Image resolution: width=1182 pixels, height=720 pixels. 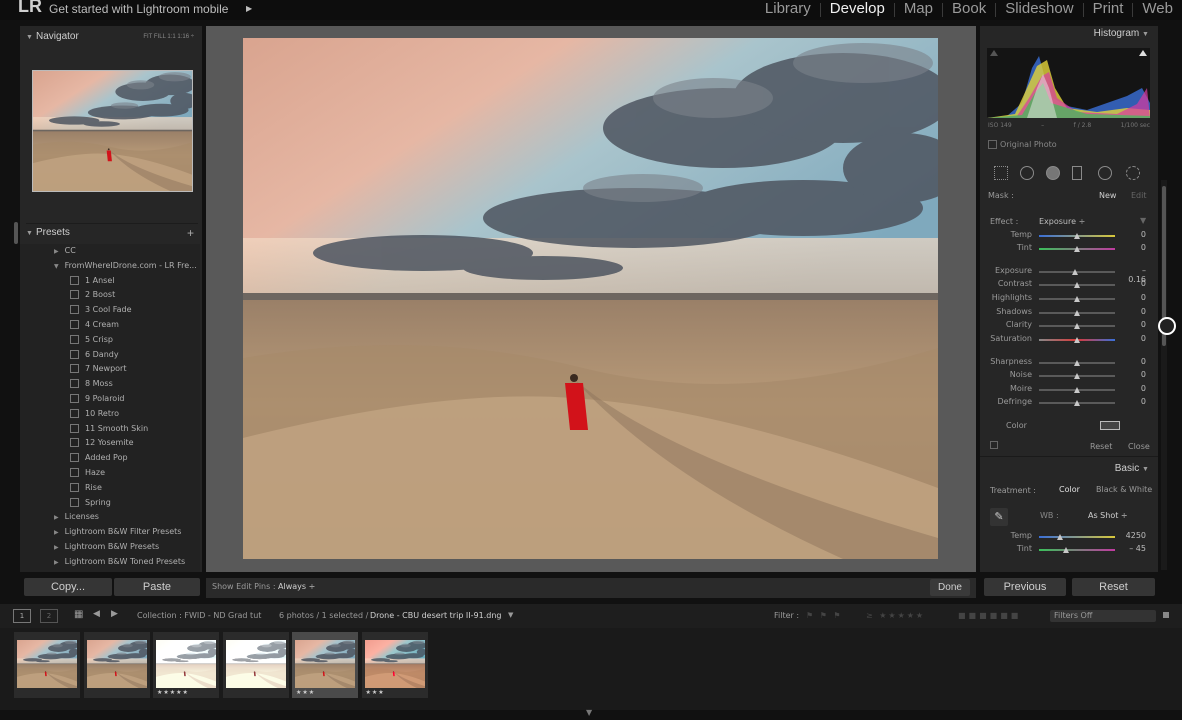 What do you see at coordinates (138, 9) in the screenshot?
I see `mobile-promo-link: Get started with Lightroom mobile` at bounding box center [138, 9].